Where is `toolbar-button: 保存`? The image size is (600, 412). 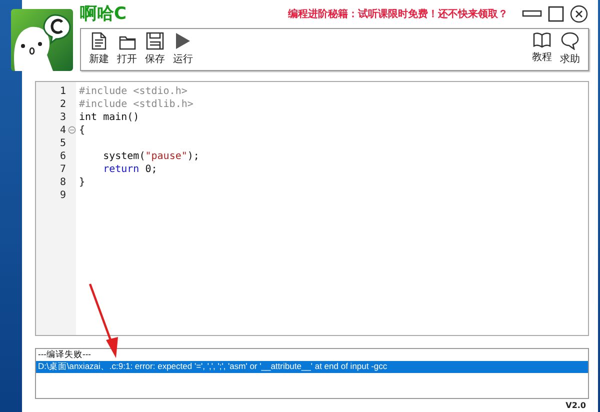
toolbar-button: 保存 is located at coordinates (155, 49).